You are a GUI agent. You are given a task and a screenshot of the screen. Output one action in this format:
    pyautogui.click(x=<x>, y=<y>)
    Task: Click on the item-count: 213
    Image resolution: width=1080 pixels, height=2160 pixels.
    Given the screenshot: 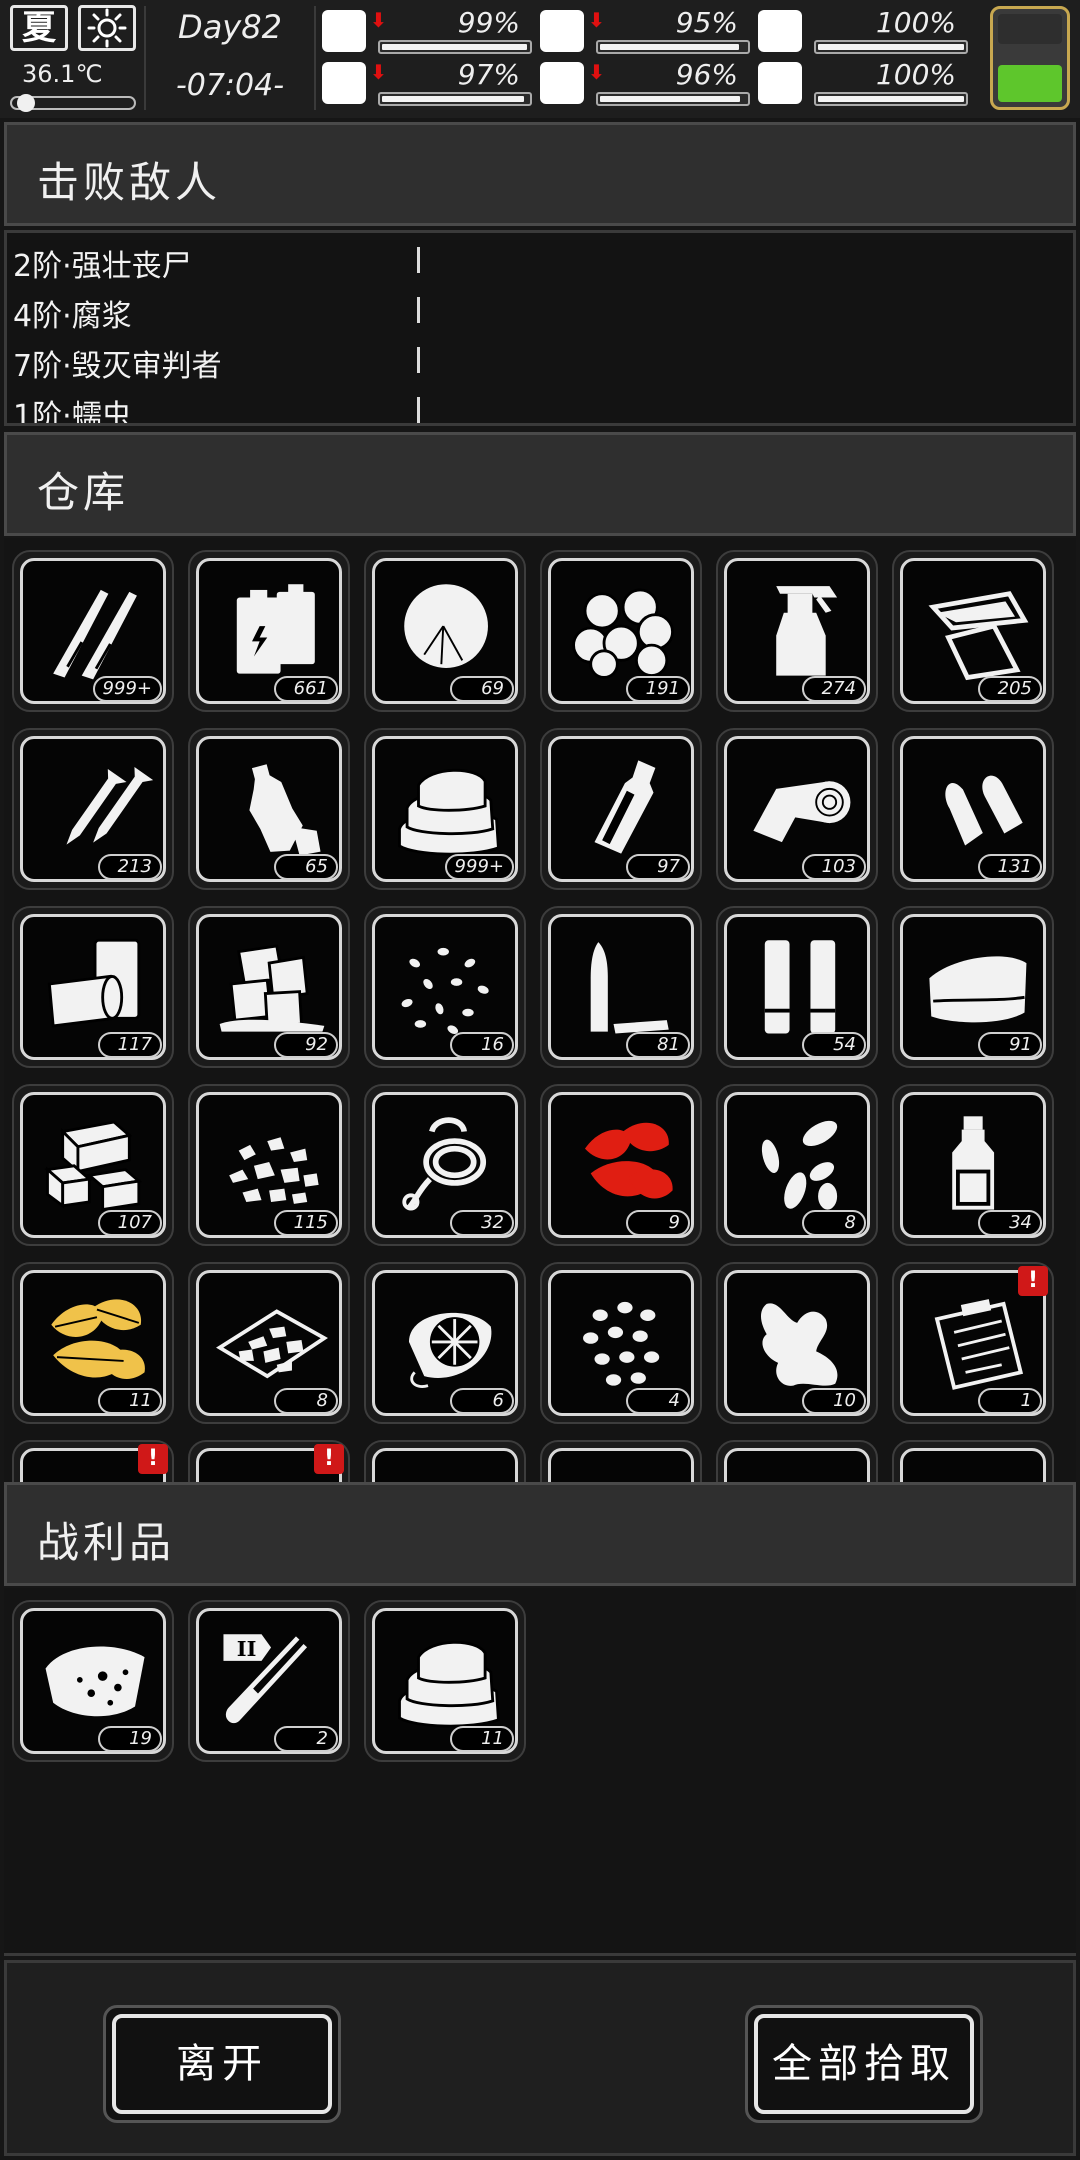 What is the action you would take?
    pyautogui.click(x=130, y=867)
    